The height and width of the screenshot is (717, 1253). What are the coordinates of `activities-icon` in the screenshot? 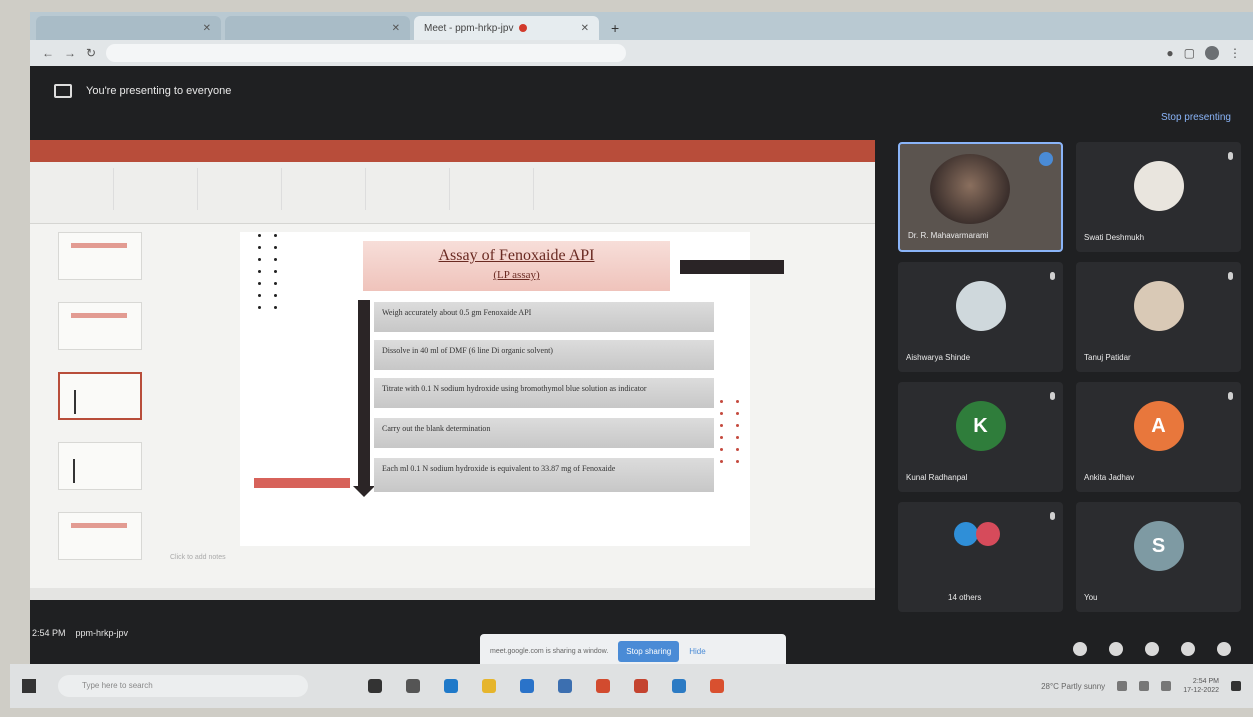 It's located at (1188, 649).